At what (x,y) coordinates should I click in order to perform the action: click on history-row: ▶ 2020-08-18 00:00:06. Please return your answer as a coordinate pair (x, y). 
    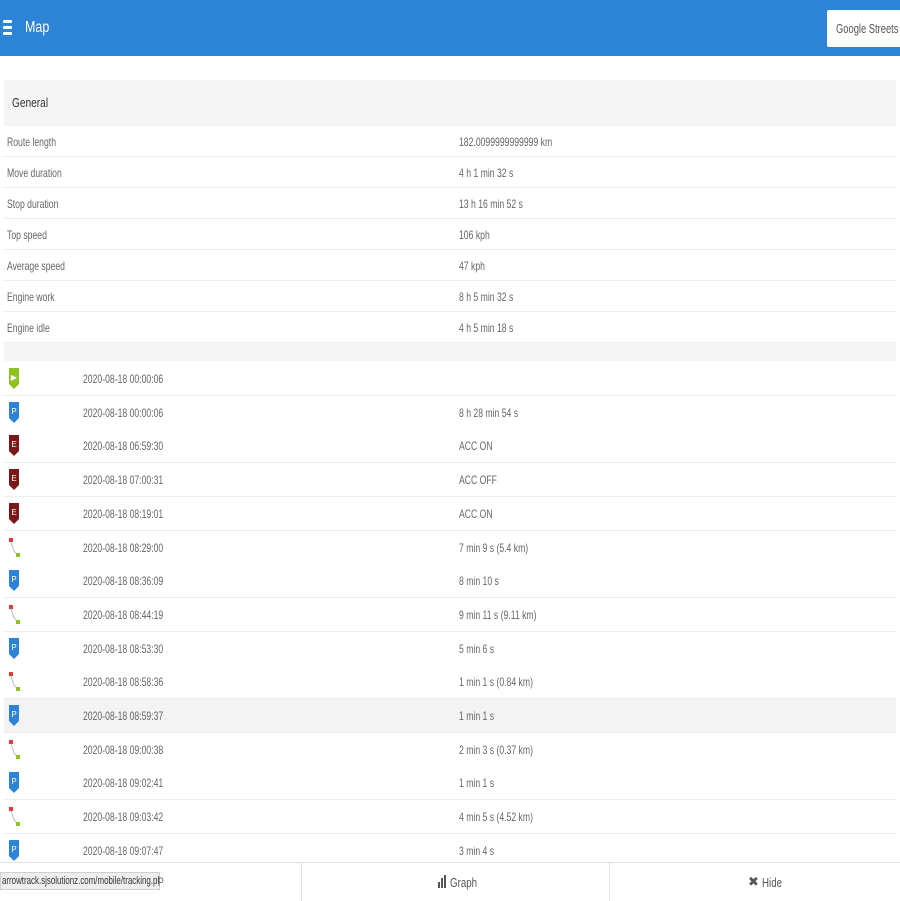
    Looking at the image, I should click on (450, 379).